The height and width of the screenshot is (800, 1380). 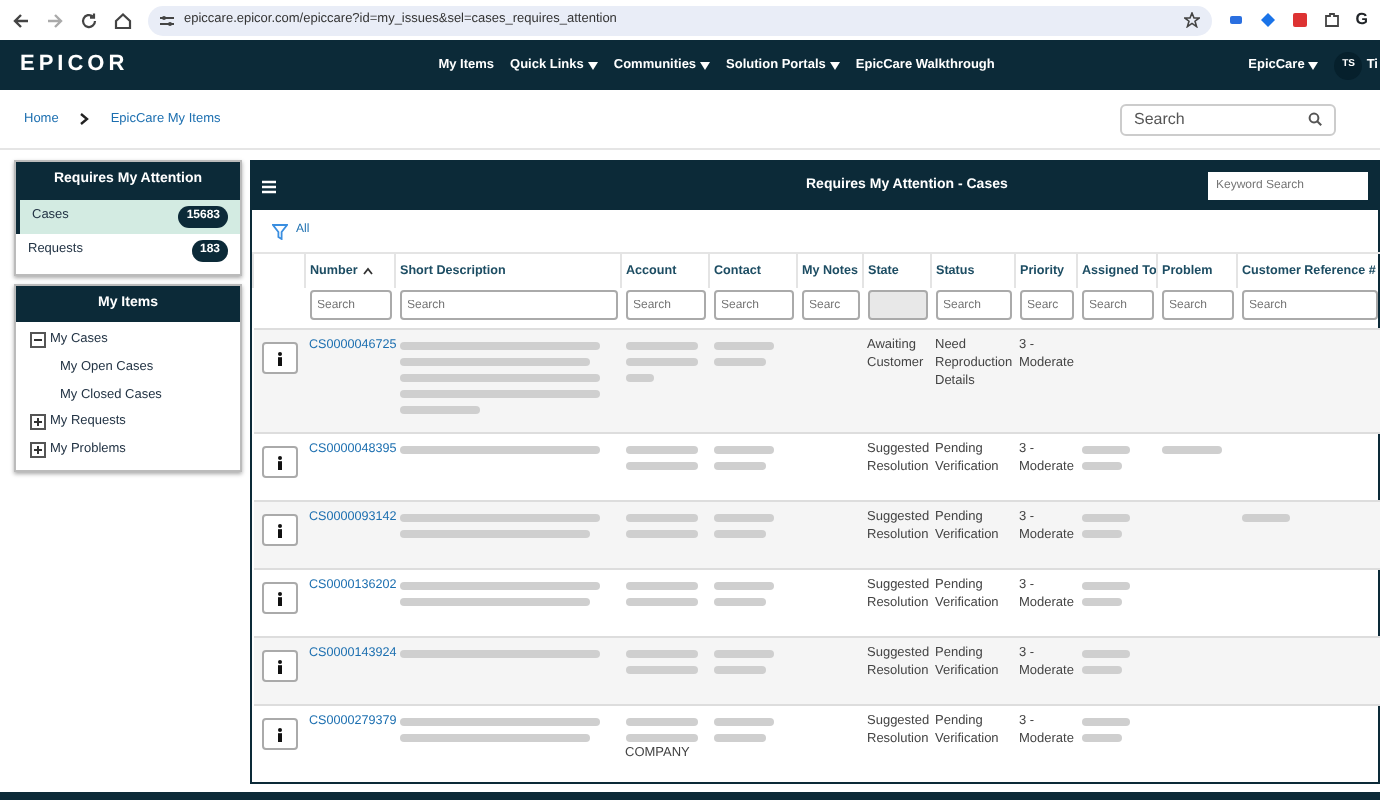 I want to click on profile-initial: G, so click(x=1361, y=20).